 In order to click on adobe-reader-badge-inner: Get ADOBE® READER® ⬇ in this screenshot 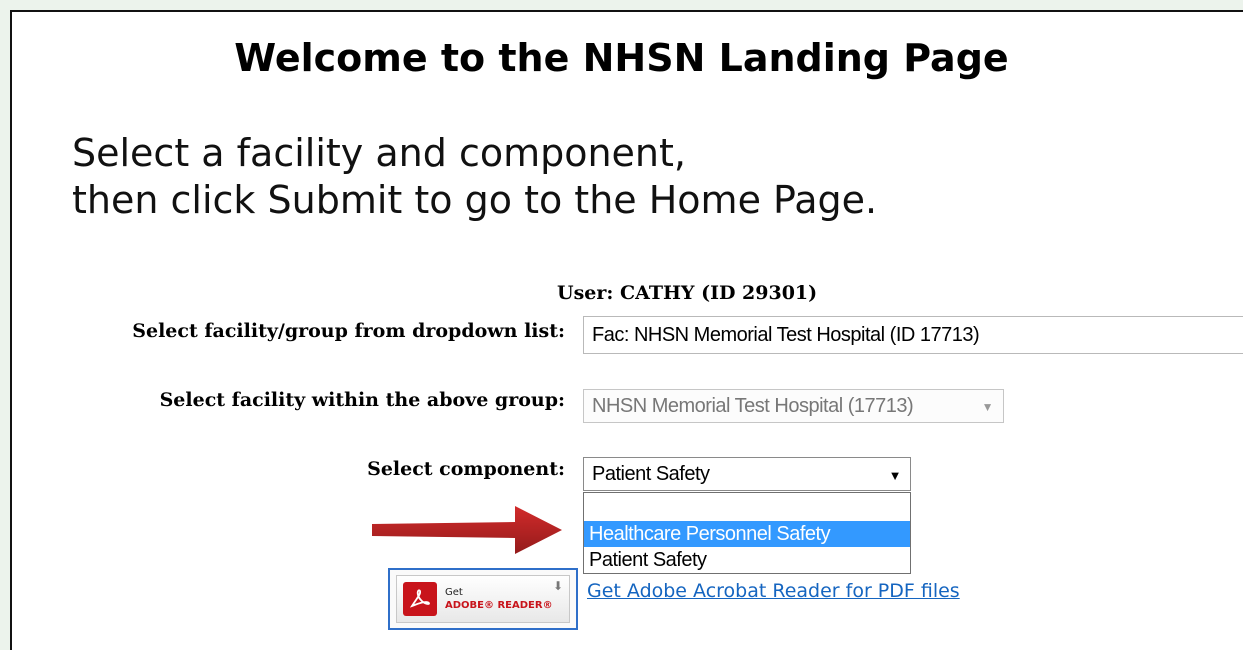, I will do `click(483, 599)`.